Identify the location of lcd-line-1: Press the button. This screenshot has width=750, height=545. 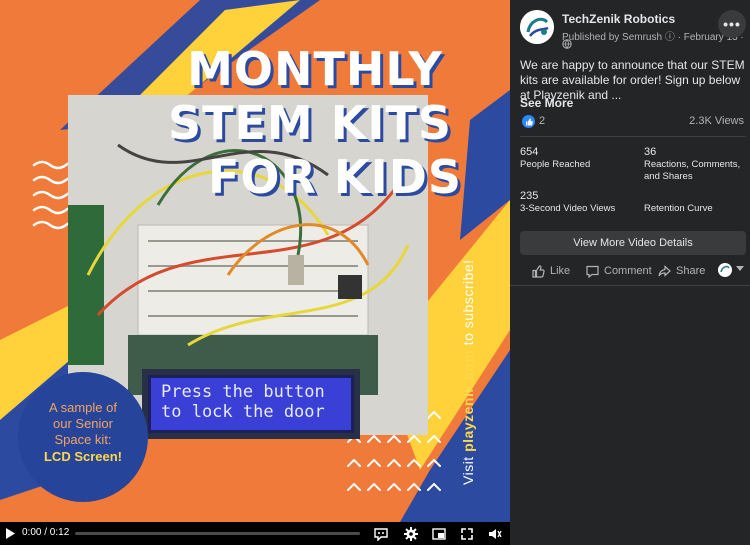
(243, 392).